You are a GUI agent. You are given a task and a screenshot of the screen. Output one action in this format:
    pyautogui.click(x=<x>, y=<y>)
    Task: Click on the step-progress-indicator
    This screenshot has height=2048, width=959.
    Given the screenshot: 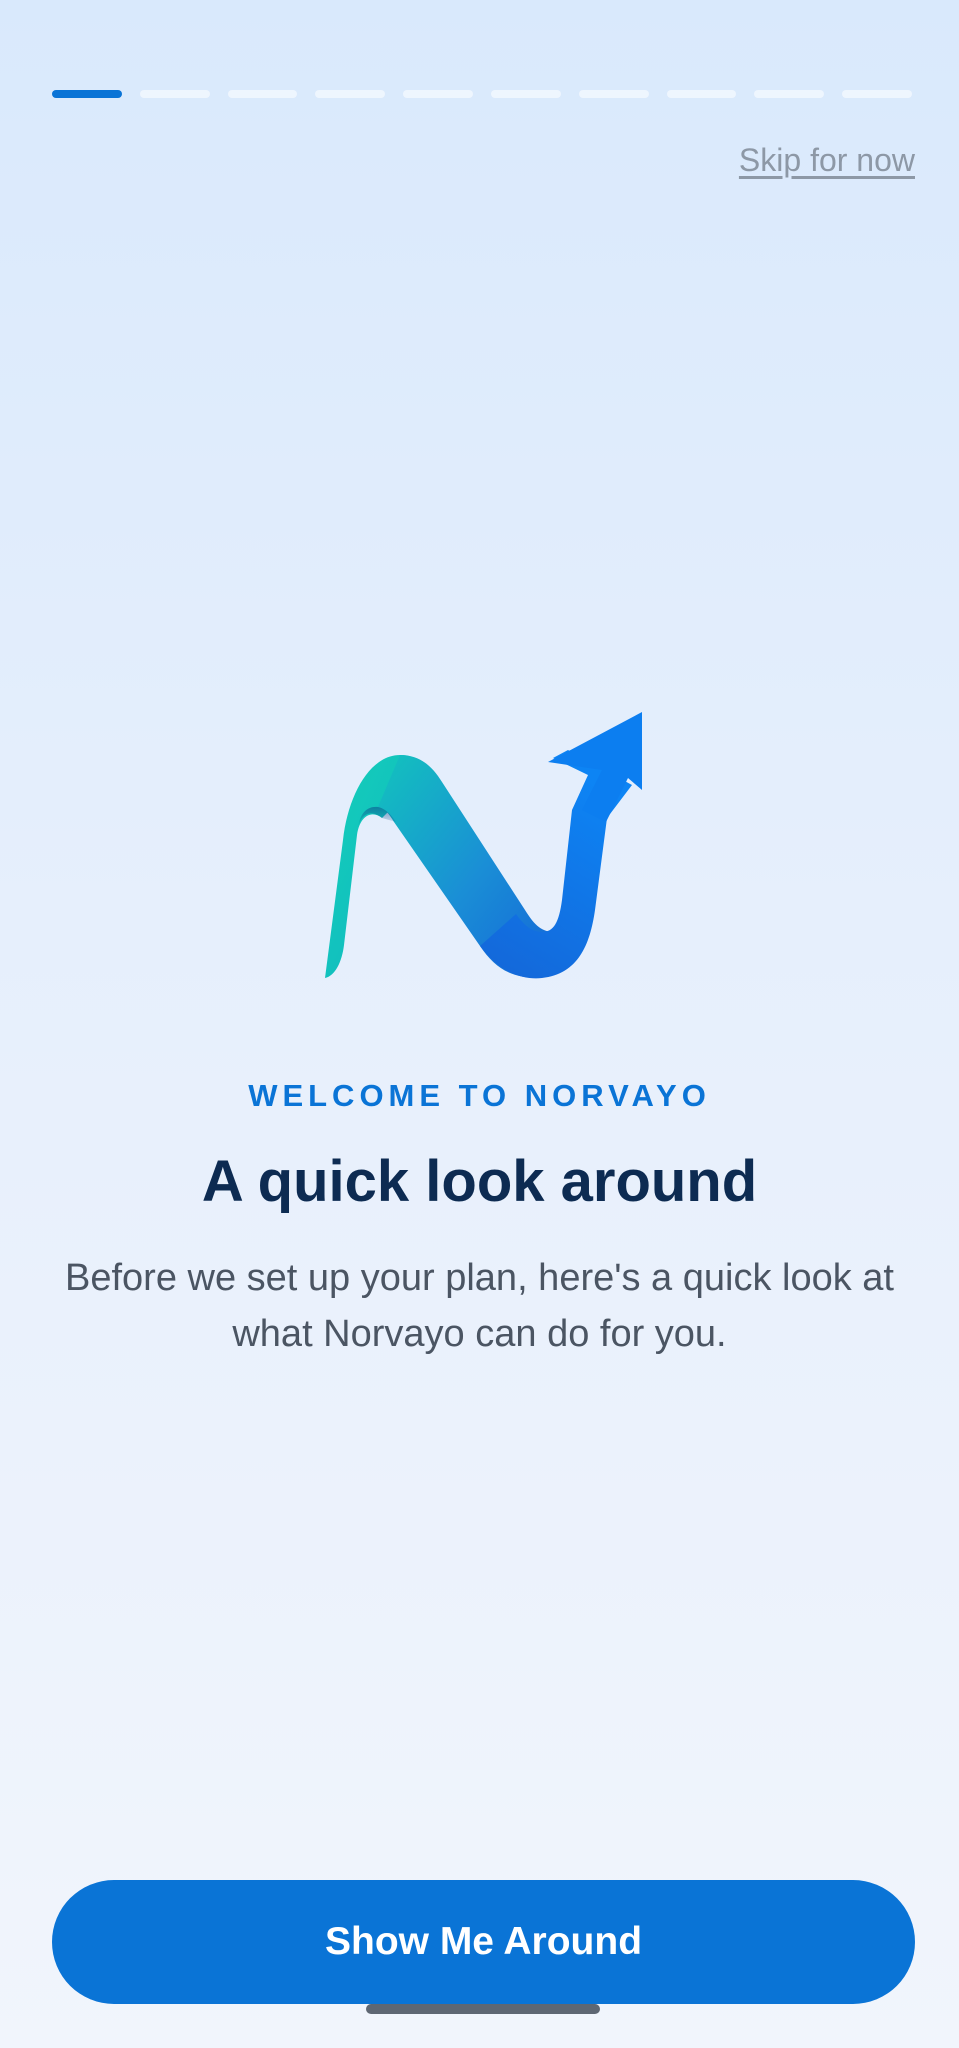 What is the action you would take?
    pyautogui.click(x=482, y=94)
    